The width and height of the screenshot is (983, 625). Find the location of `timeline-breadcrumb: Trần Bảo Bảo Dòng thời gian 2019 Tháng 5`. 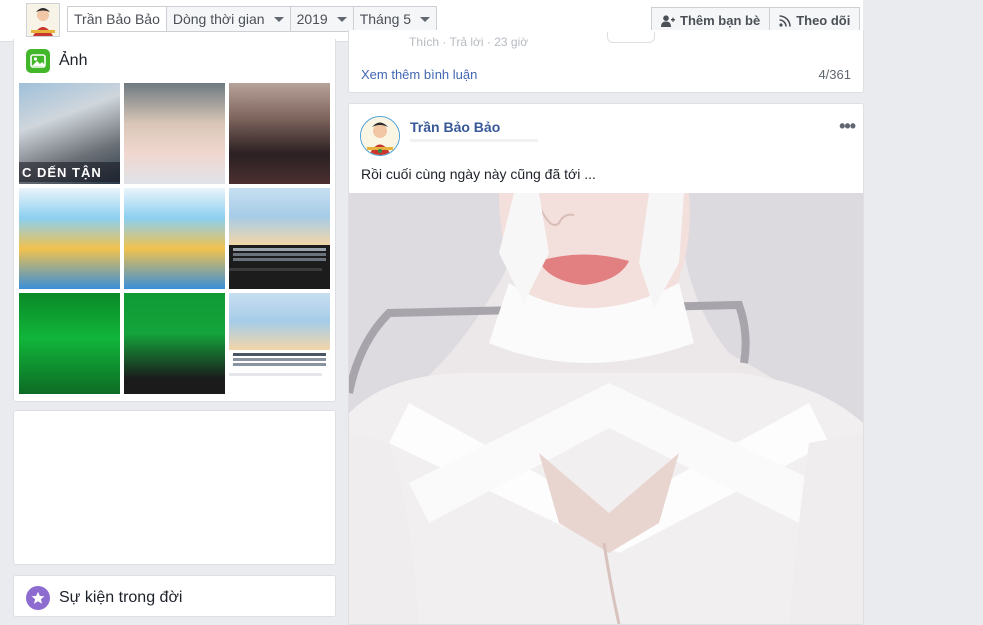

timeline-breadcrumb: Trần Bảo Bảo Dòng thời gian 2019 Tháng 5 is located at coordinates (252, 19).